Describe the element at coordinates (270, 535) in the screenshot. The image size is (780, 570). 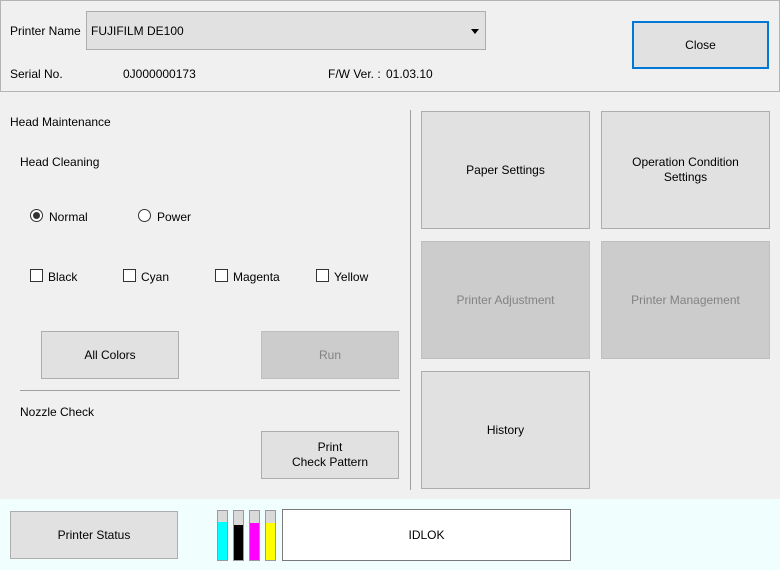
I see `ink-level-yellow` at that location.